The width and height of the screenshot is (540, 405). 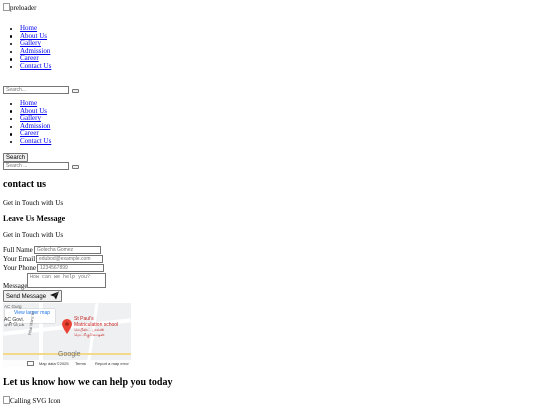 I want to click on phone-label: Your Phone, so click(x=19, y=268).